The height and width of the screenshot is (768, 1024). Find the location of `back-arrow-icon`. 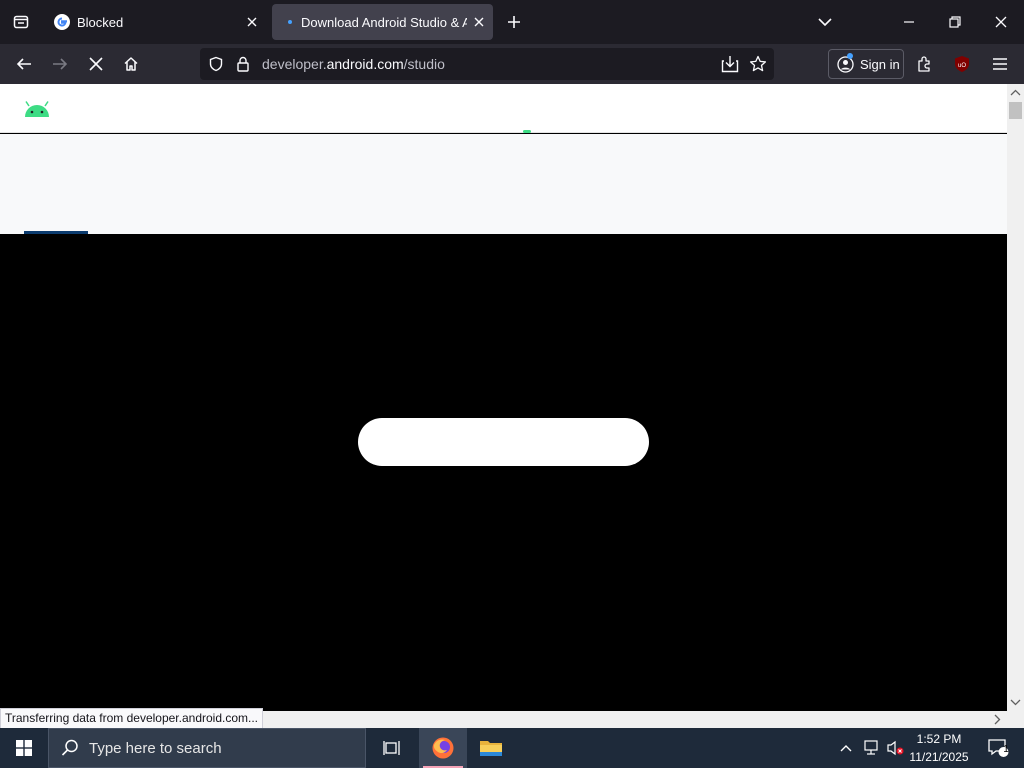

back-arrow-icon is located at coordinates (23, 64).